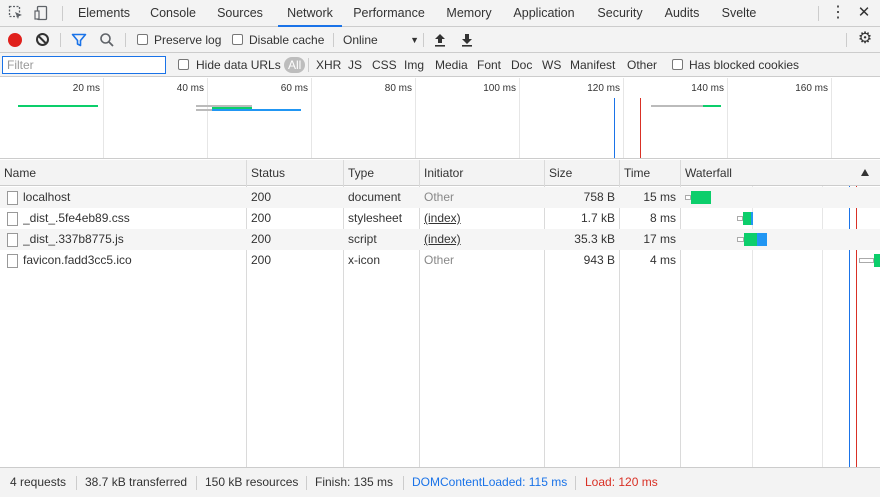 This screenshot has height=497, width=880. I want to click on record-icon, so click(15, 40).